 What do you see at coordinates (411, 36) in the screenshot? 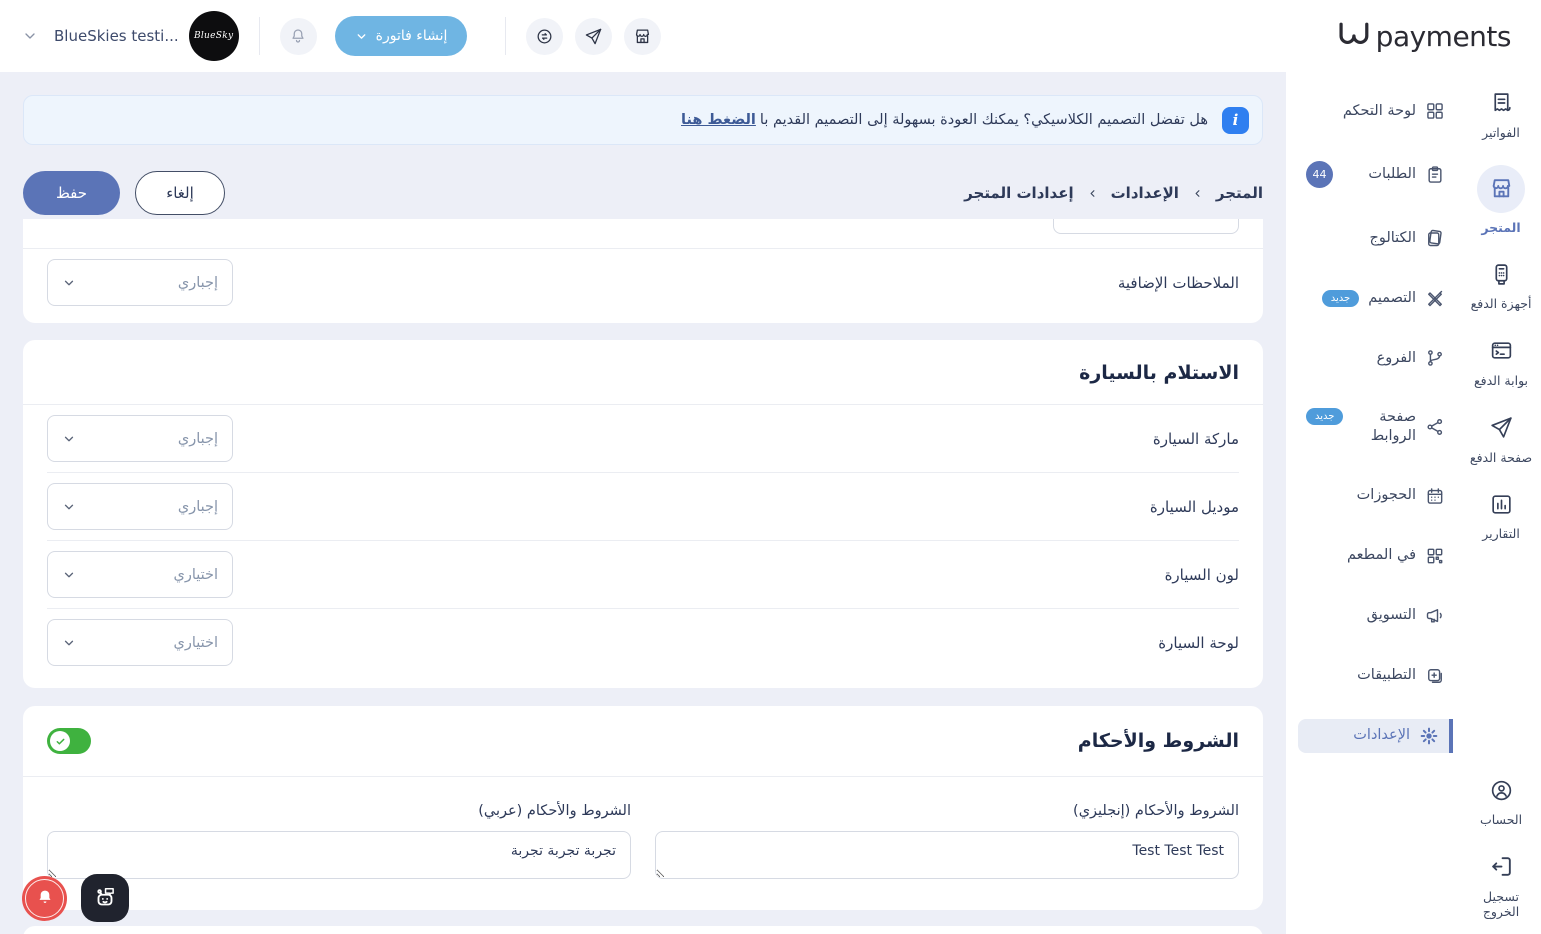
I see `create-invoice-label: إنشاء فاتورة` at bounding box center [411, 36].